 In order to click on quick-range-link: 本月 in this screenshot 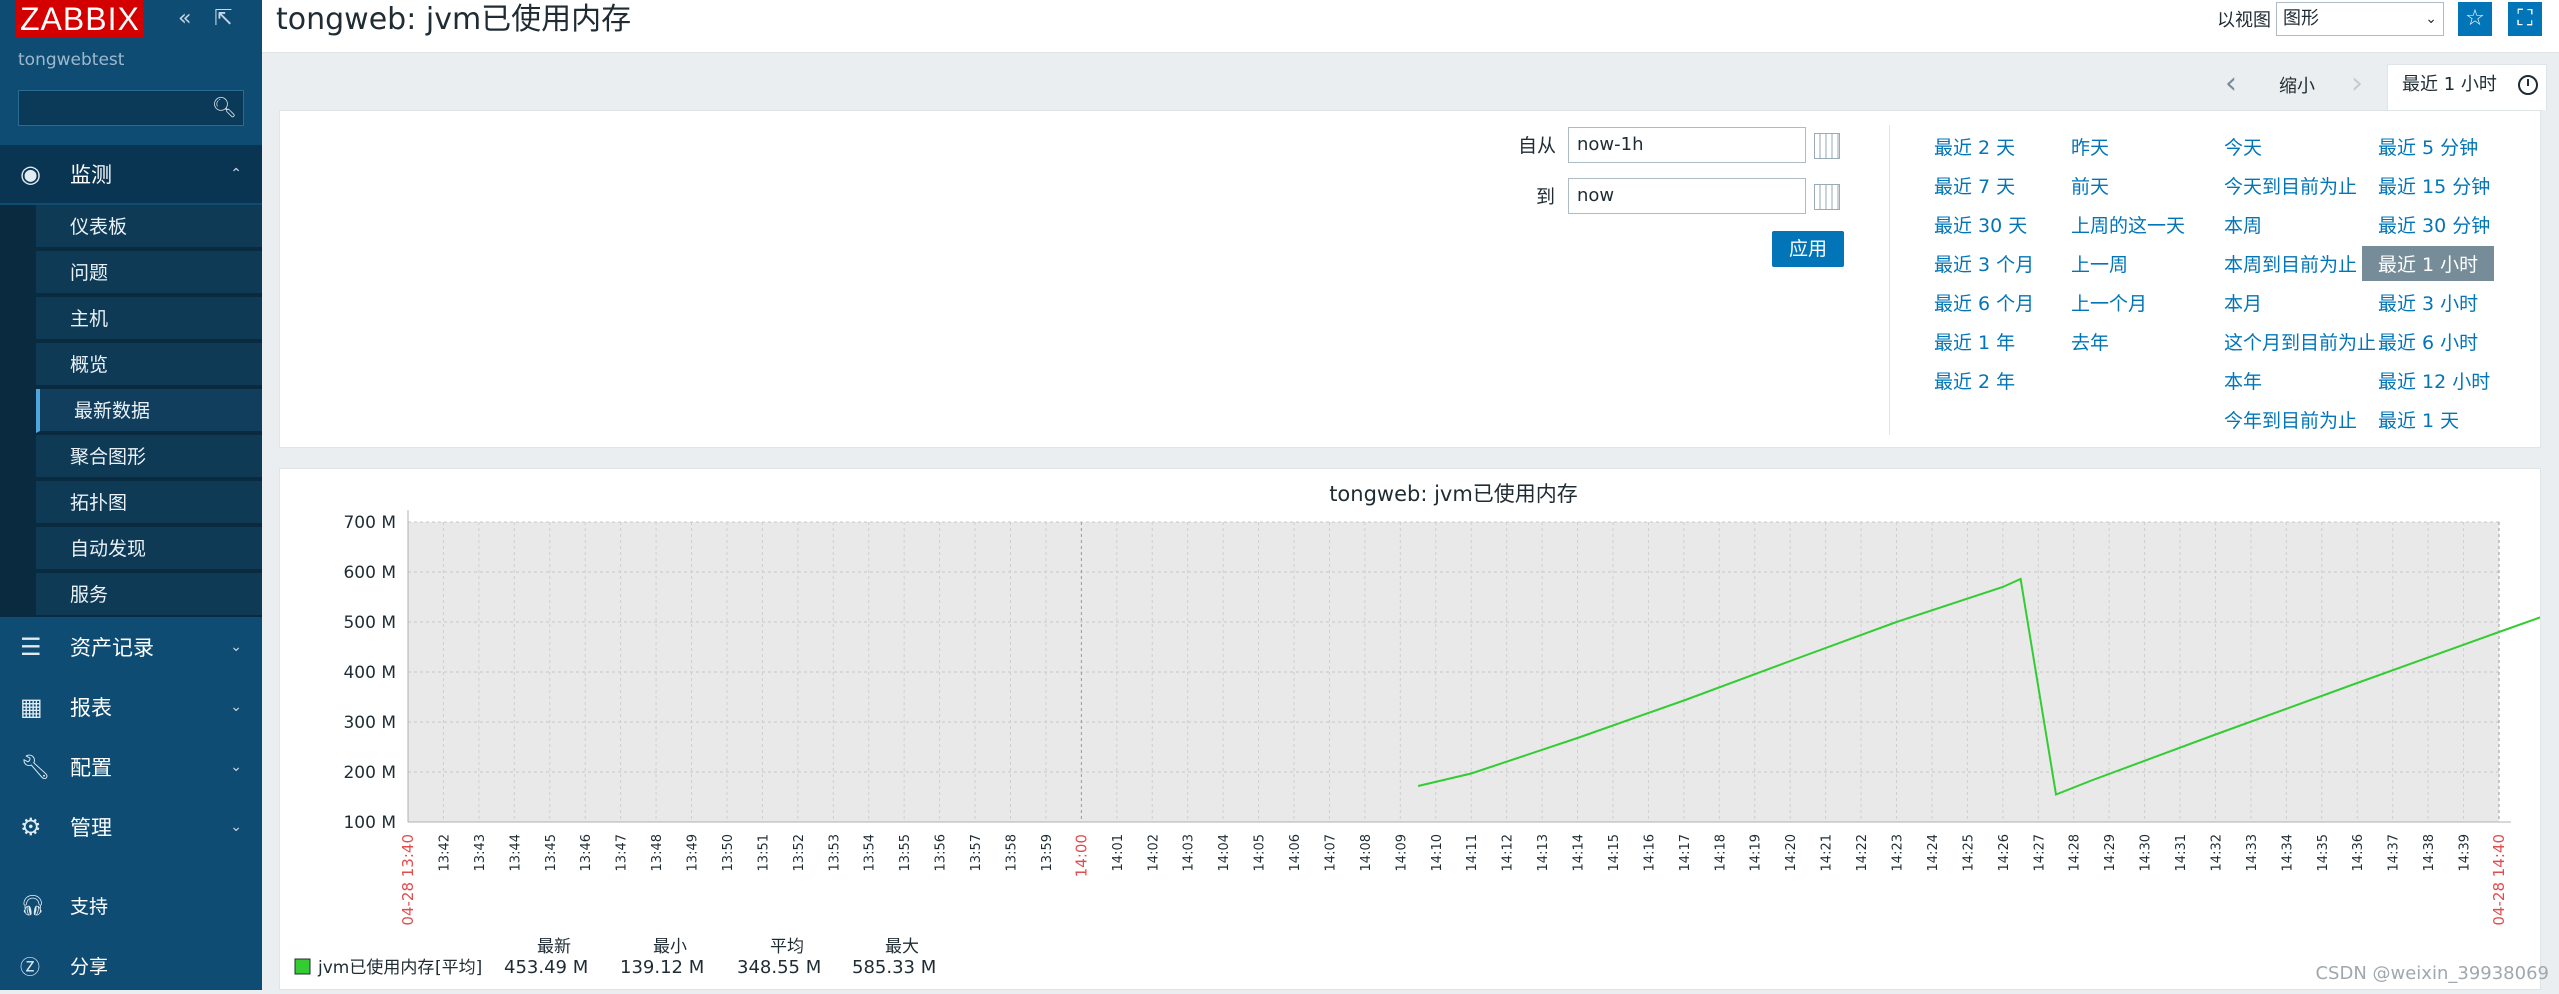, I will do `click(2243, 302)`.